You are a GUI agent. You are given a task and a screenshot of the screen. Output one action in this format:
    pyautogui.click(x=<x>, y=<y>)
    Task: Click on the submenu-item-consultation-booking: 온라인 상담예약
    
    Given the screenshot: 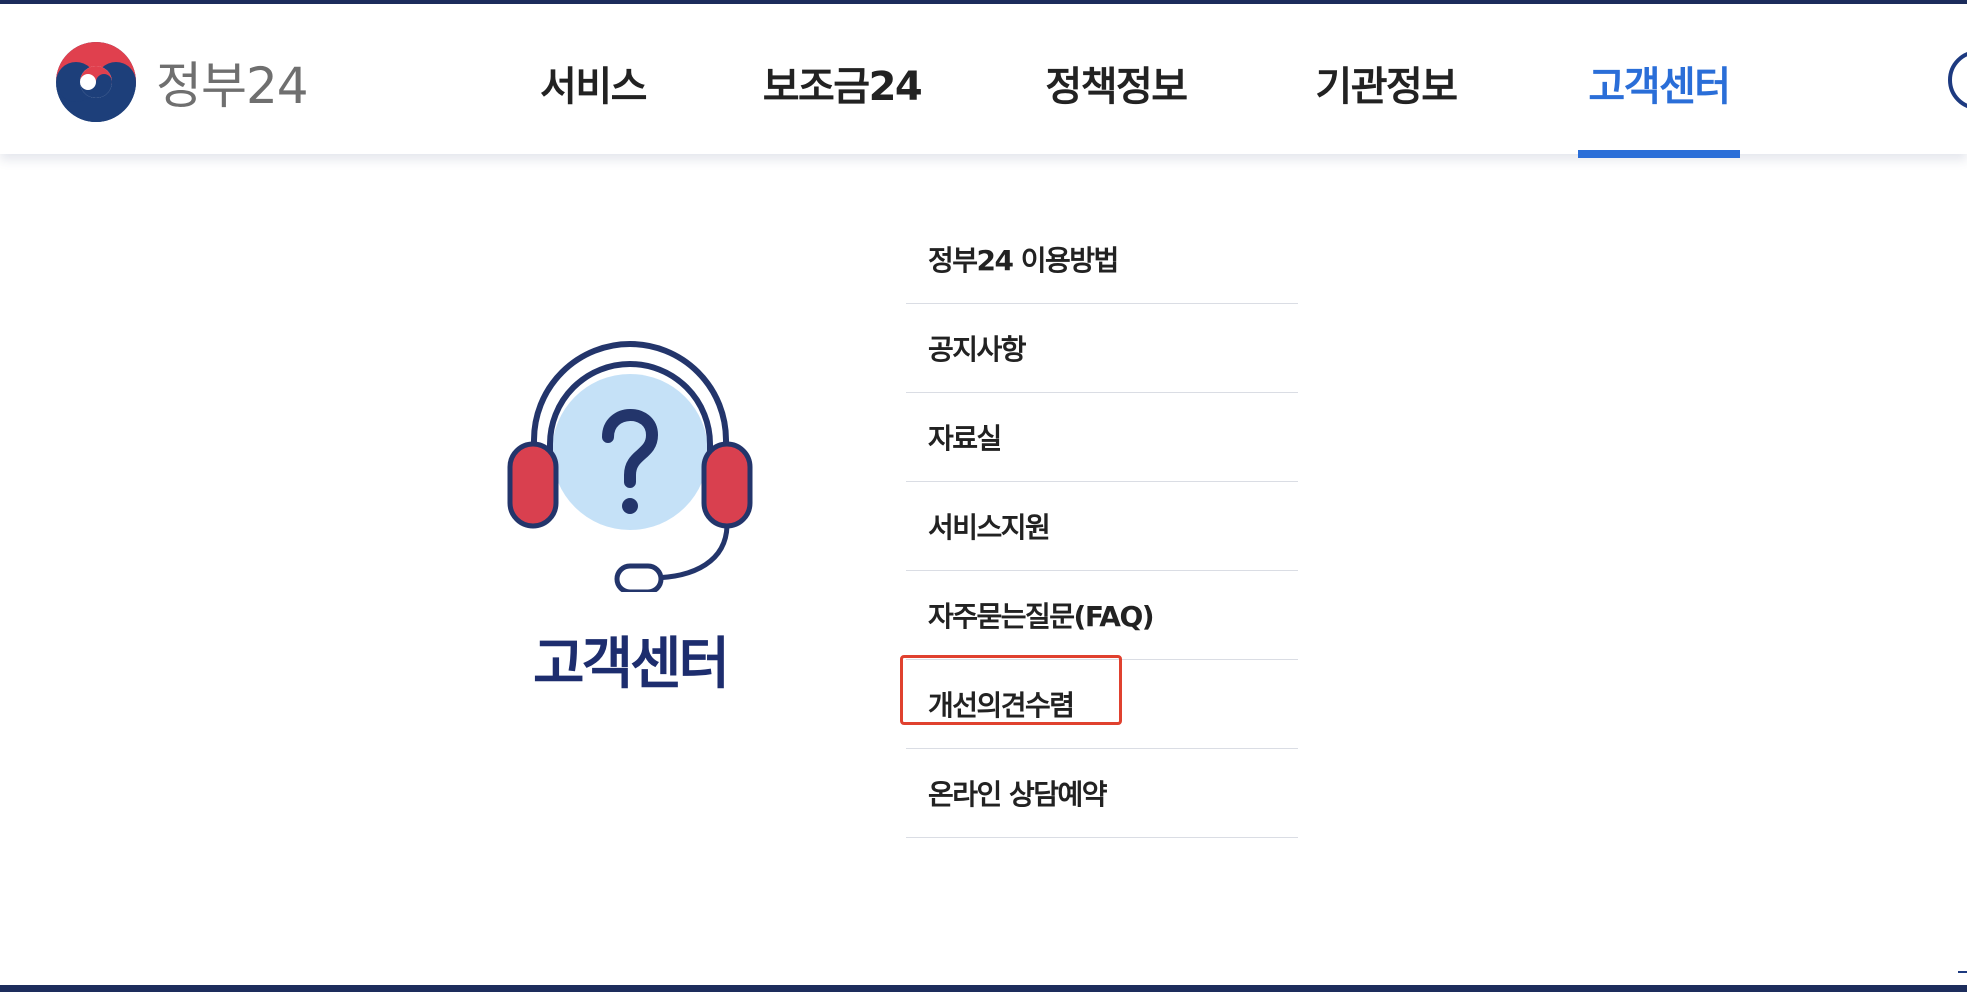 What is the action you would take?
    pyautogui.click(x=1102, y=793)
    